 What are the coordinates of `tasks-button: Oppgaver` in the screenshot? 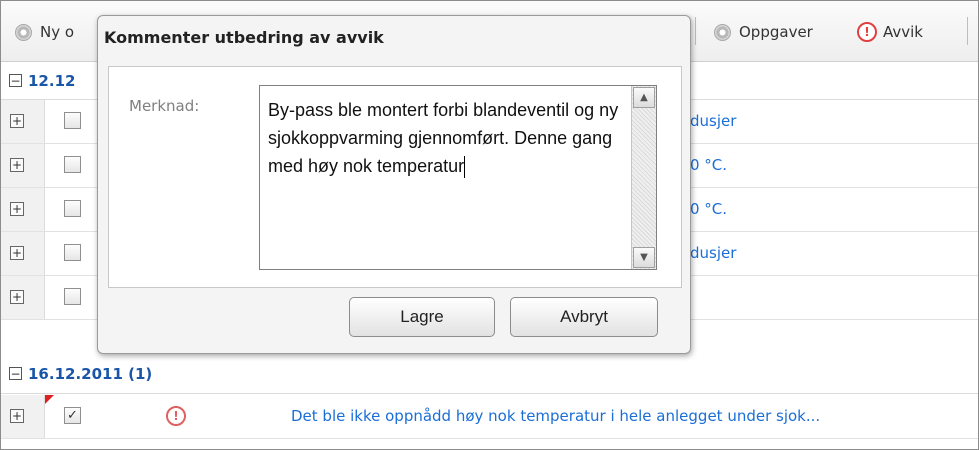 It's located at (763, 32).